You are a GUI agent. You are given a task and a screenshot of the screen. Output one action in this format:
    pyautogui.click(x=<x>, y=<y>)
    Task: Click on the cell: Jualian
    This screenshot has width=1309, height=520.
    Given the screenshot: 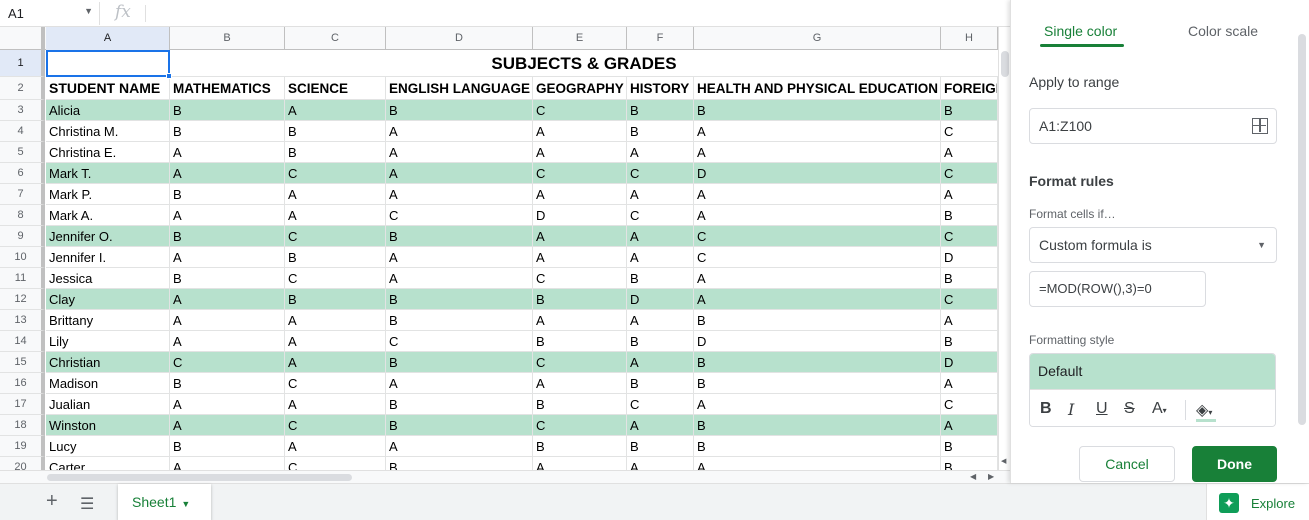 What is the action you would take?
    pyautogui.click(x=108, y=404)
    